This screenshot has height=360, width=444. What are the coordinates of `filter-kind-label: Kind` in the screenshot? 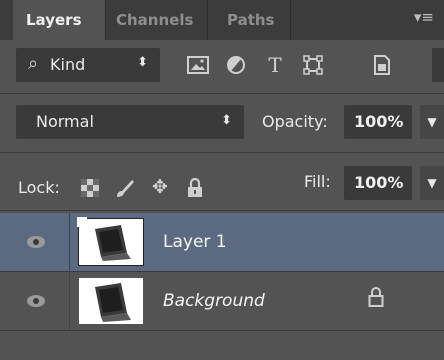 It's located at (68, 64).